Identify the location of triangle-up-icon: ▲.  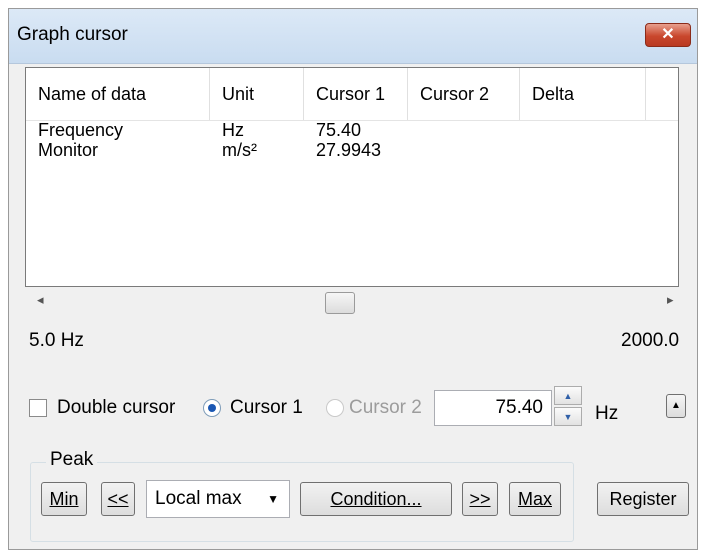
(676, 405).